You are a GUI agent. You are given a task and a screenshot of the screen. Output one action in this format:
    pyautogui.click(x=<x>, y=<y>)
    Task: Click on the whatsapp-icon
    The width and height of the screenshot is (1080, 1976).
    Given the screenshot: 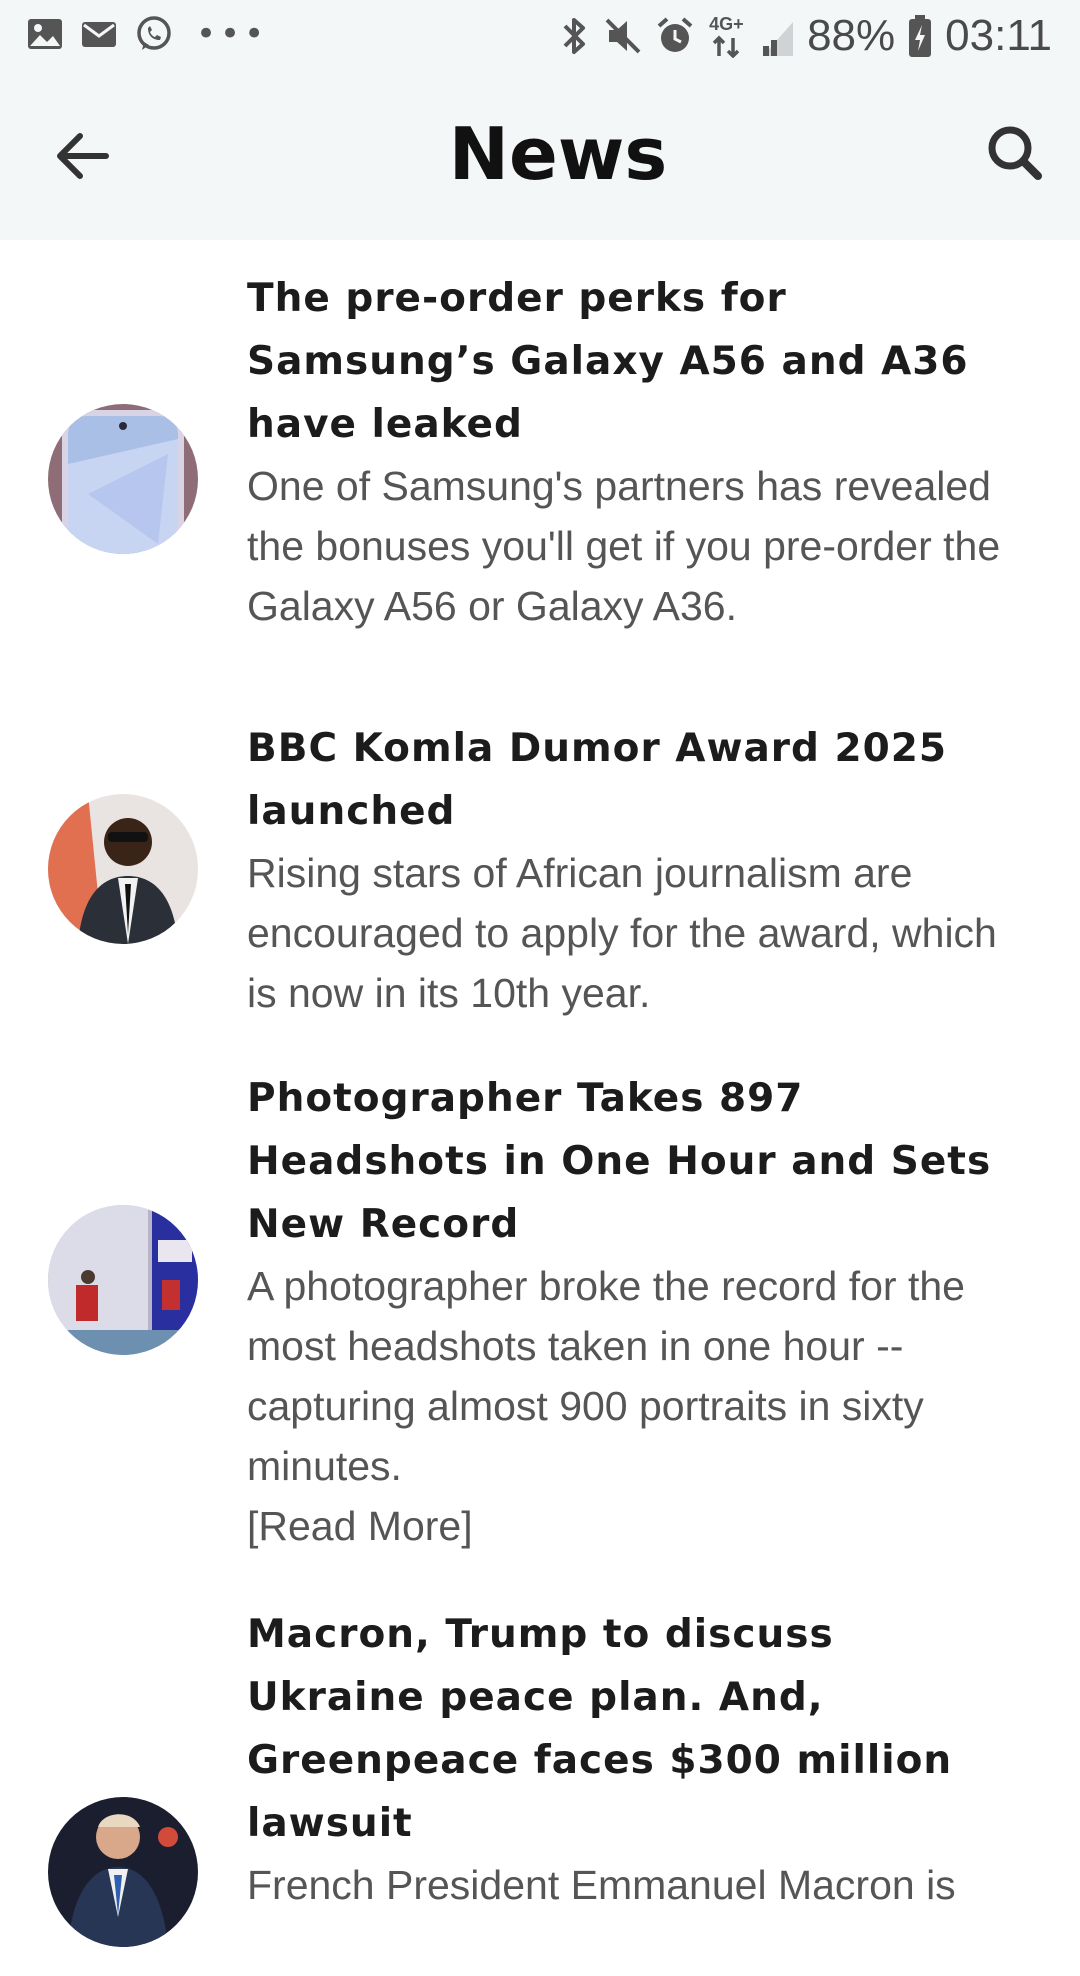 What is the action you would take?
    pyautogui.click(x=154, y=33)
    